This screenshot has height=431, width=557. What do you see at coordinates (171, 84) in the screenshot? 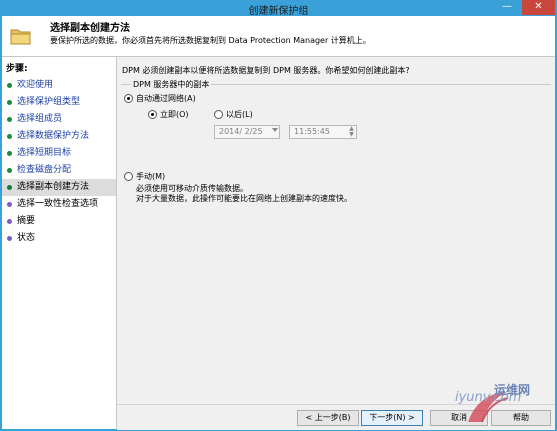
I see `groupbox-title: DPM 服务器中的副本` at bounding box center [171, 84].